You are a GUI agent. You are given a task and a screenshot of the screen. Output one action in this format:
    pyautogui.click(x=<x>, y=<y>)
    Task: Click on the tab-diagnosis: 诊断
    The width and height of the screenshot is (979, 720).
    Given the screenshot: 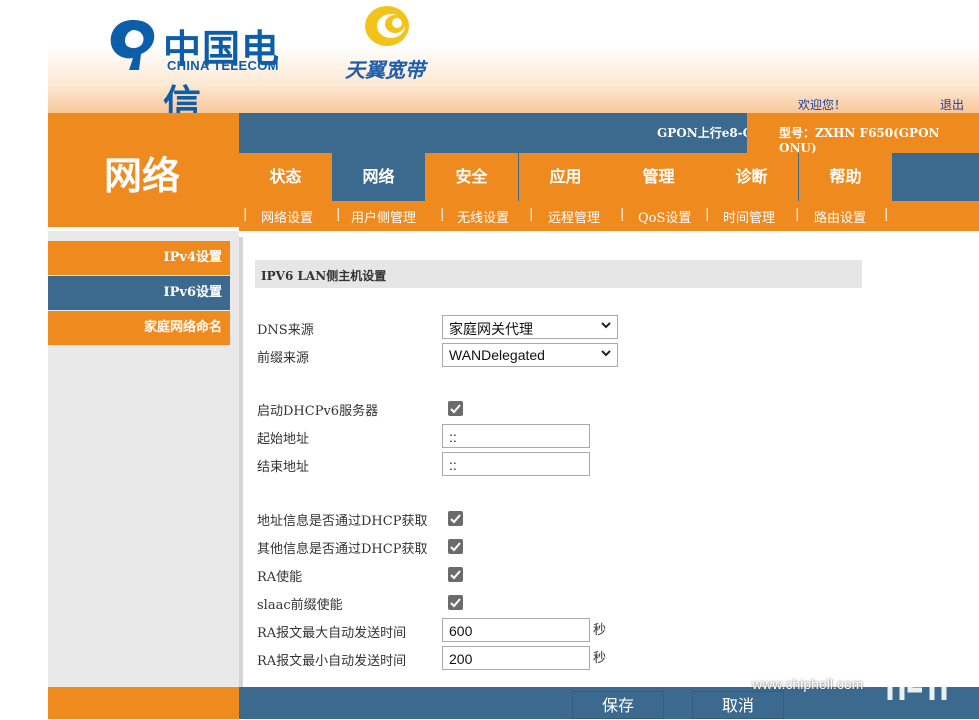 What is the action you would take?
    pyautogui.click(x=751, y=177)
    